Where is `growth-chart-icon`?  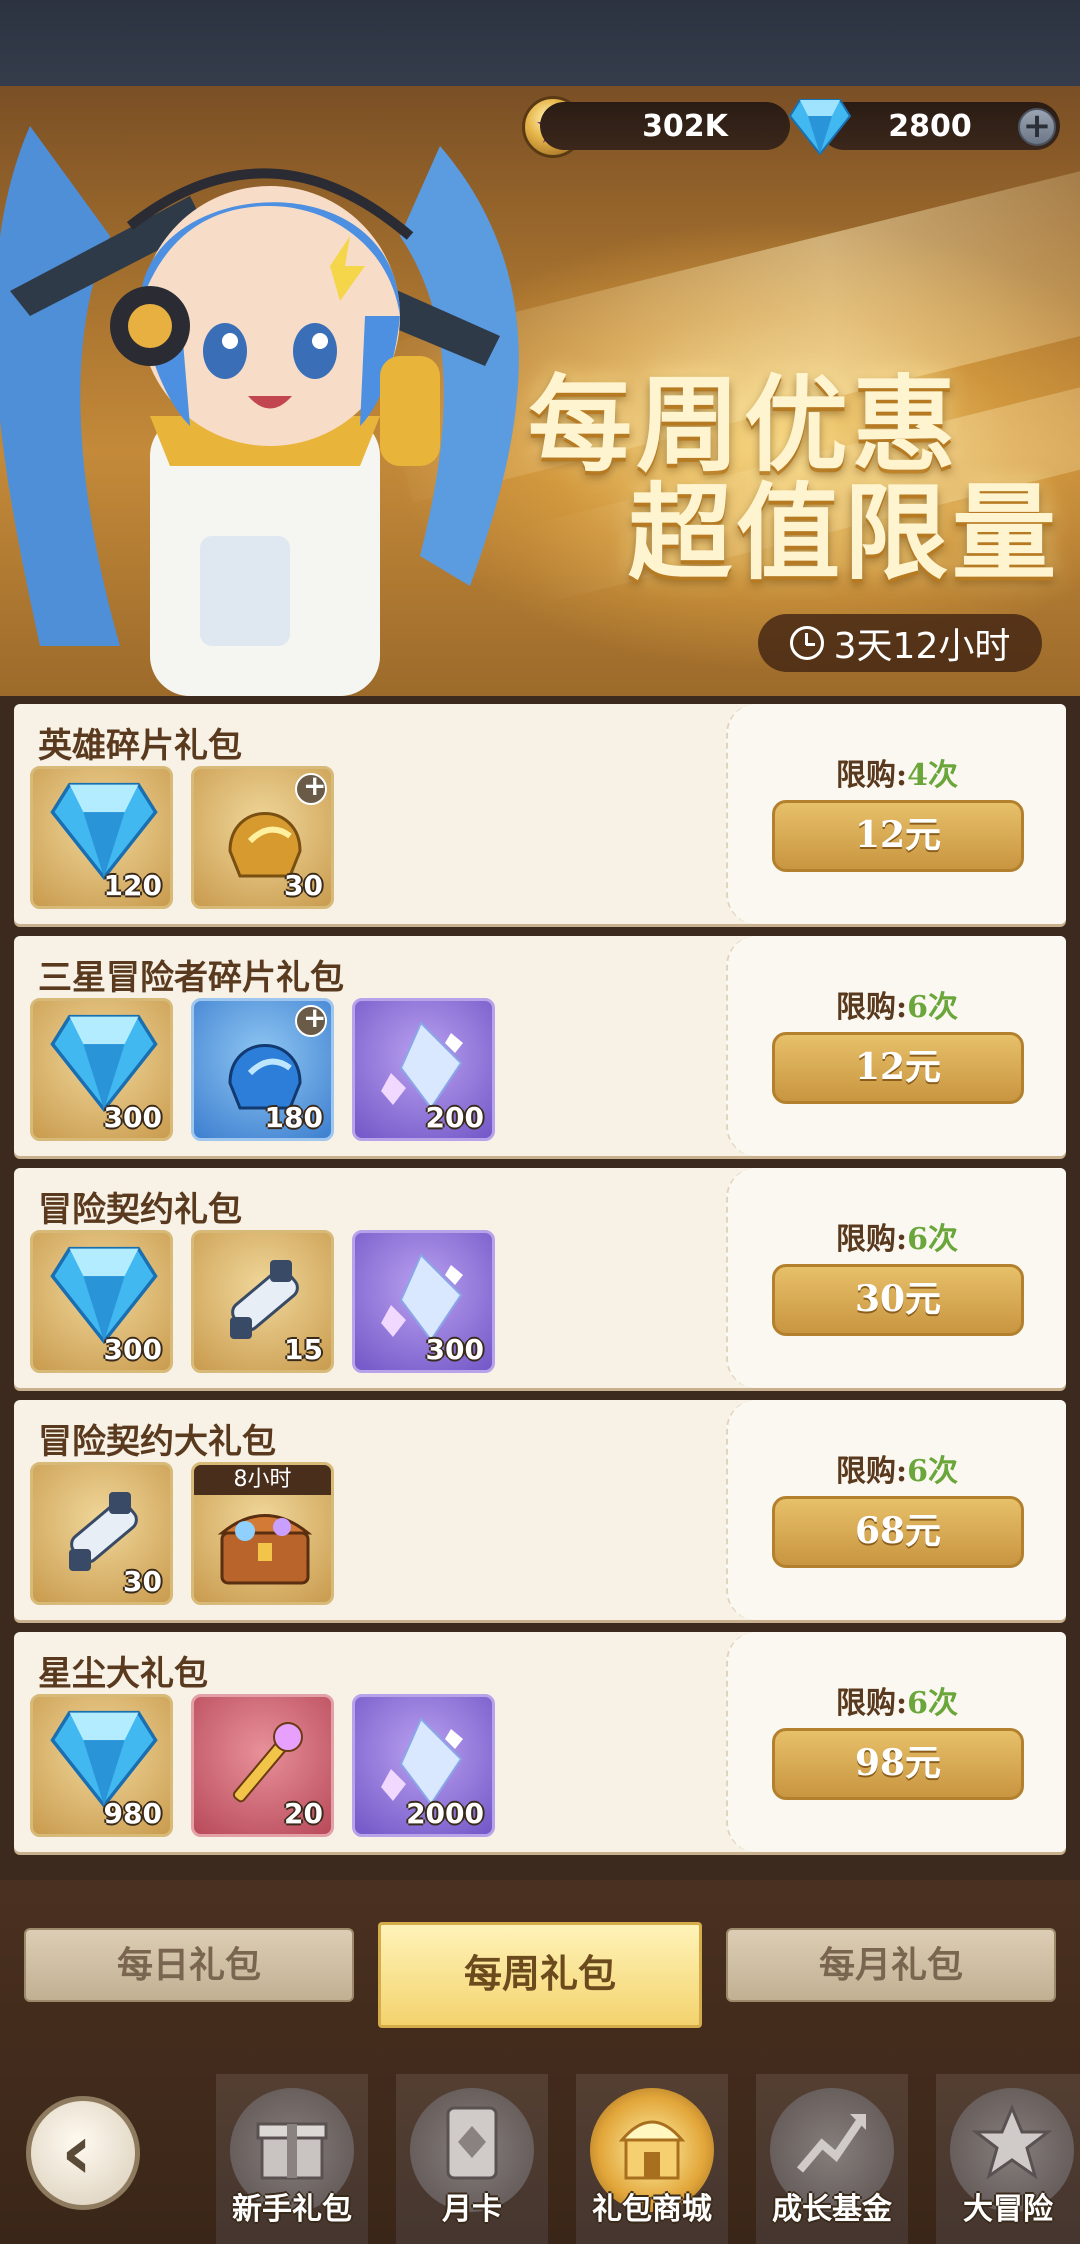 growth-chart-icon is located at coordinates (831, 2143).